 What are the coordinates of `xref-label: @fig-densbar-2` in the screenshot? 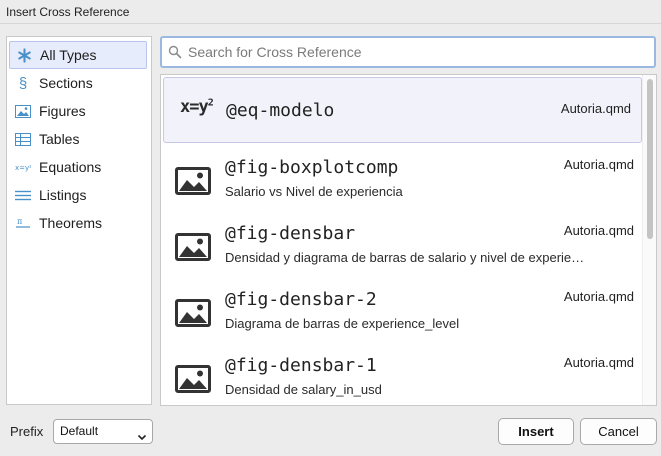 It's located at (301, 299).